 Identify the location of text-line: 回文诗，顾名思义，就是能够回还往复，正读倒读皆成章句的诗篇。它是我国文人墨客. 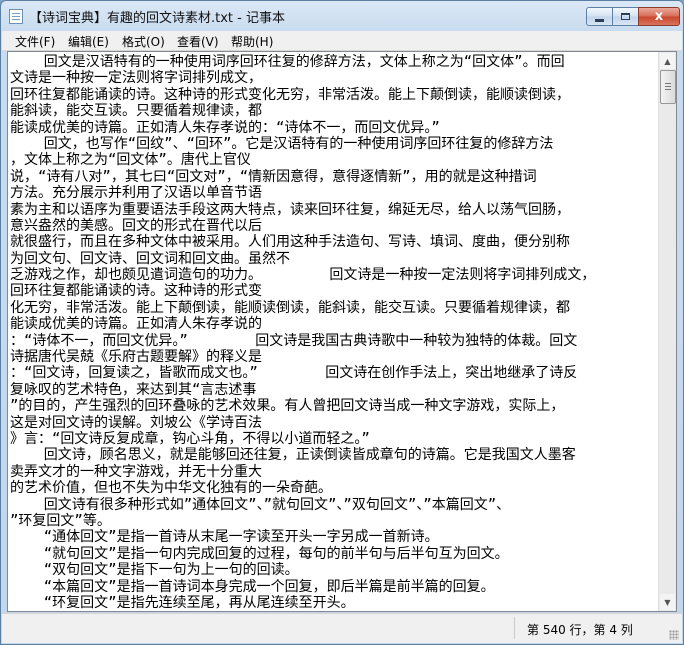
(293, 455).